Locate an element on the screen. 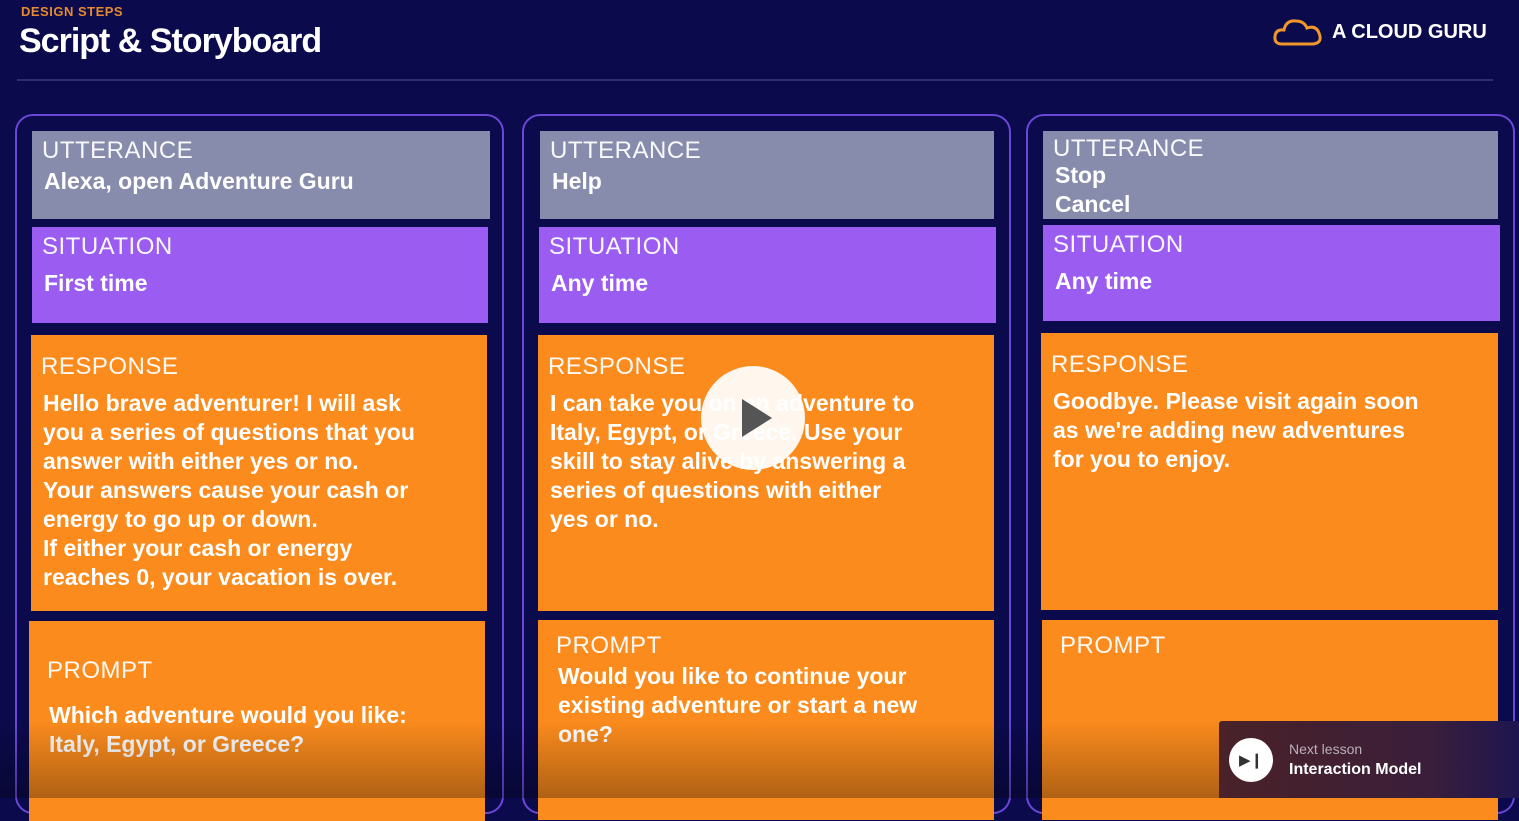 The height and width of the screenshot is (821, 1519). logo-text: A CLOUD GURU is located at coordinates (1409, 31).